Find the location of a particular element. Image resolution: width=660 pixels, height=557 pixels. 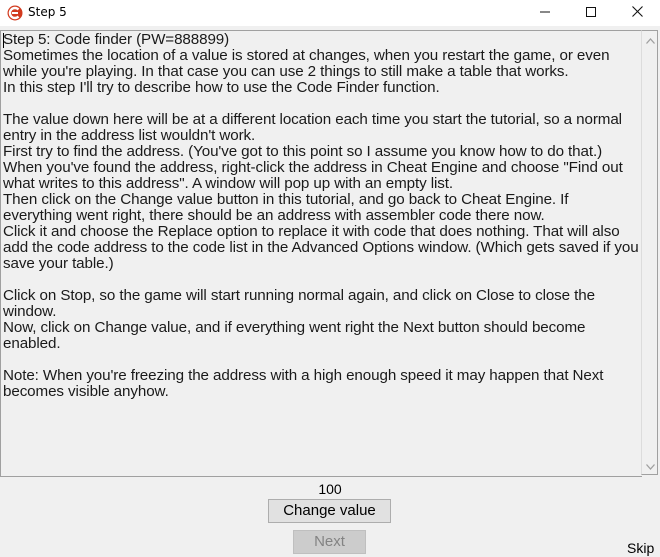

cheat-engine-icon is located at coordinates (15, 13).